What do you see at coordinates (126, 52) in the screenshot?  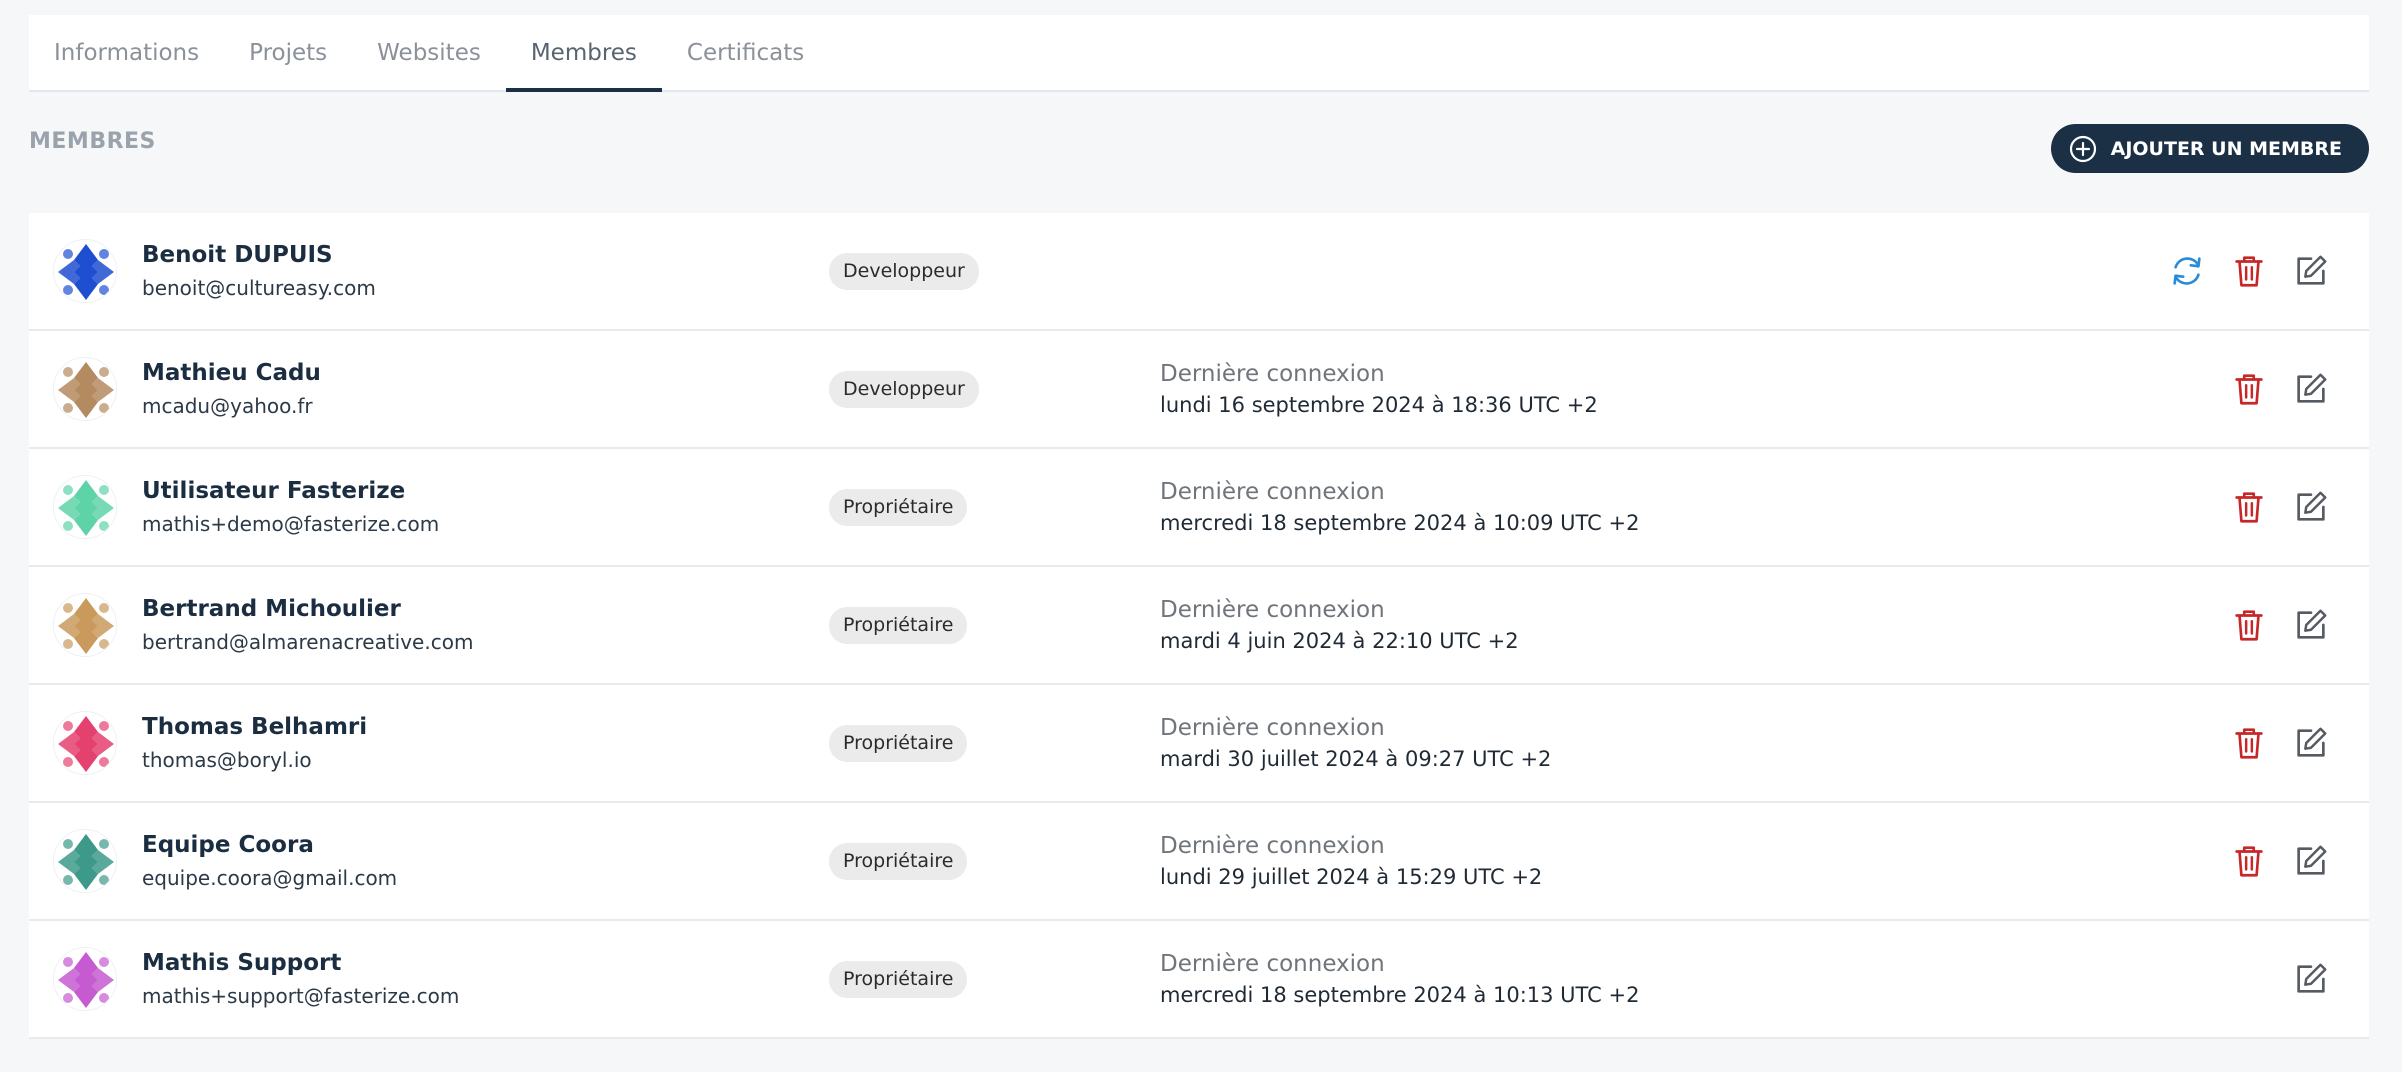 I see `tab-informations: Informations` at bounding box center [126, 52].